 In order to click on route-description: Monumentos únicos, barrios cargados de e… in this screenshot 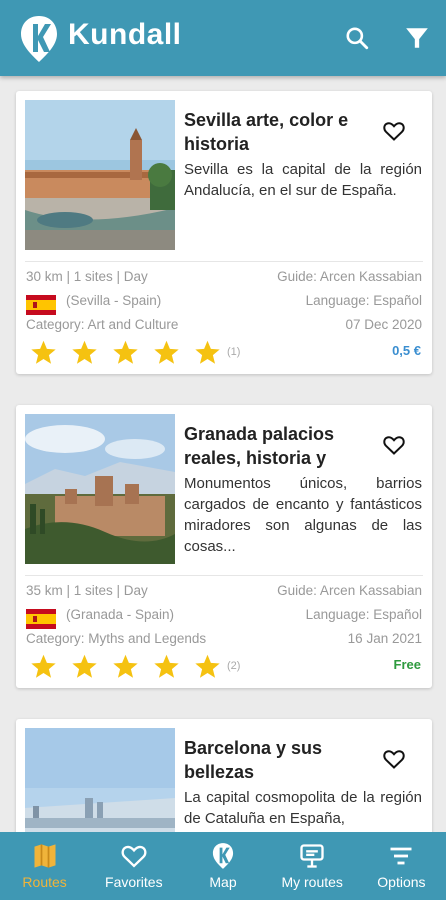, I will do `click(303, 515)`.